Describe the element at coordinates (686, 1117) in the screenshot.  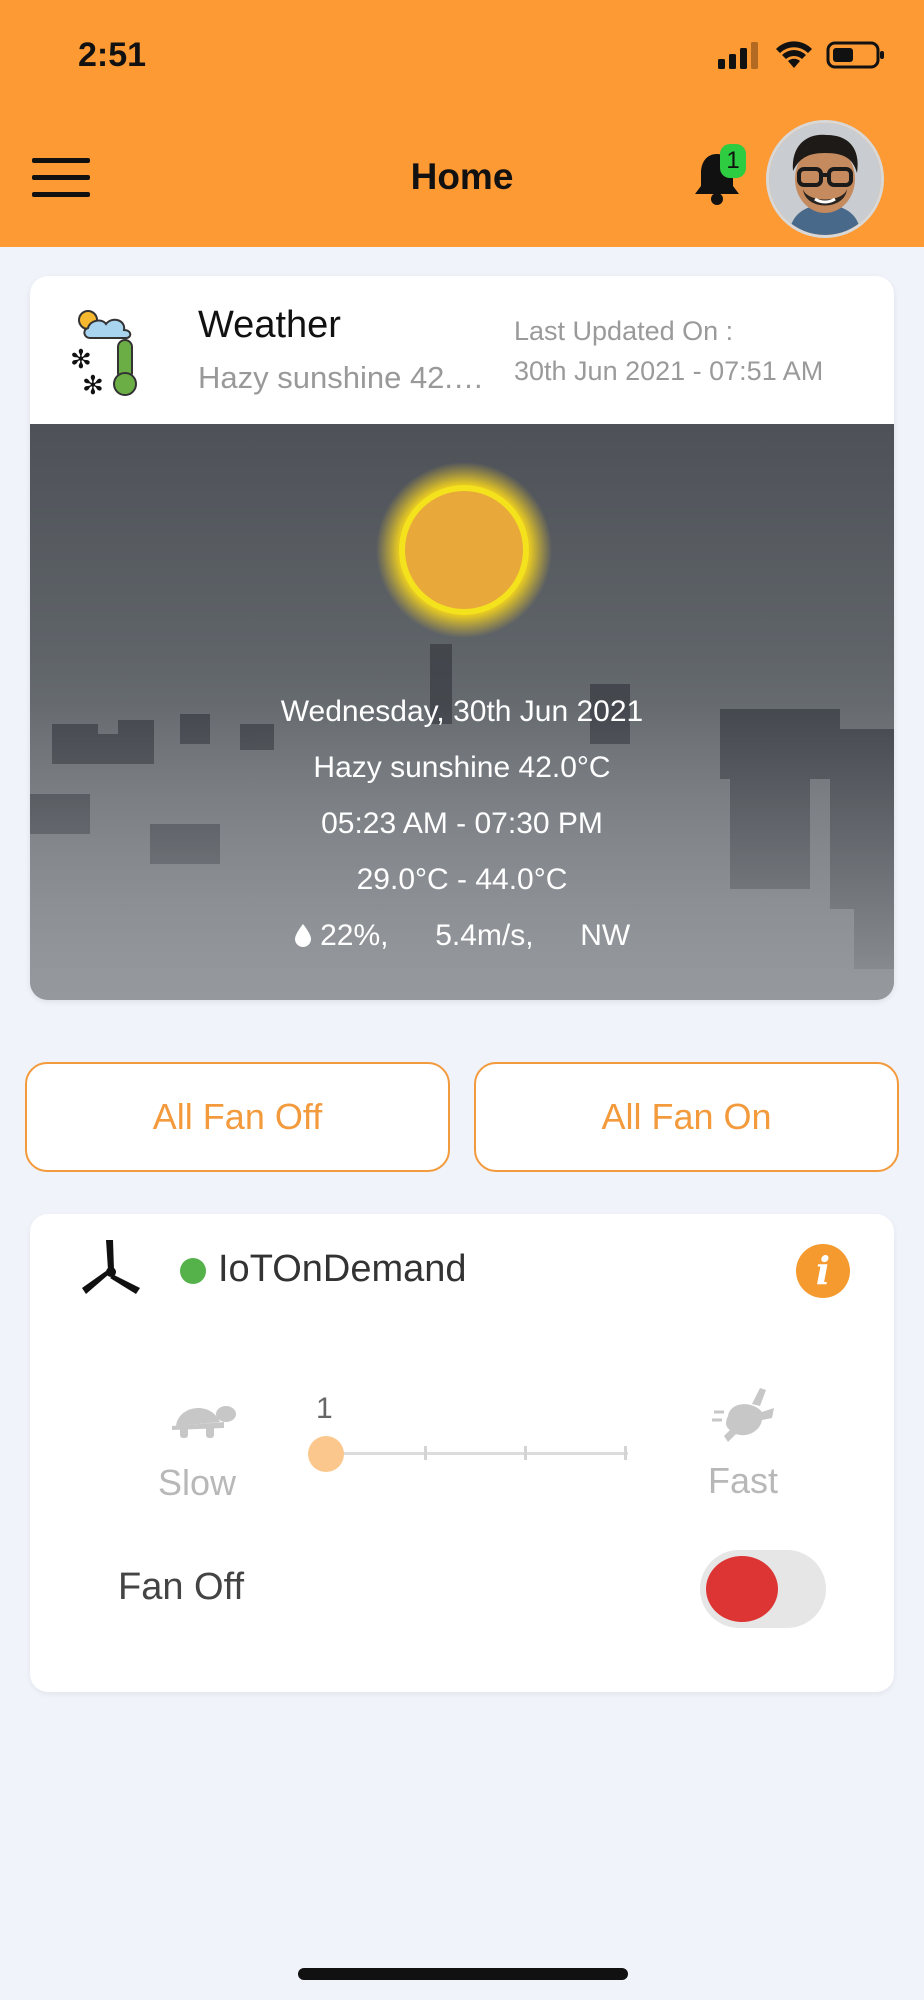
I see `all-fan-on-button: All Fan On` at that location.